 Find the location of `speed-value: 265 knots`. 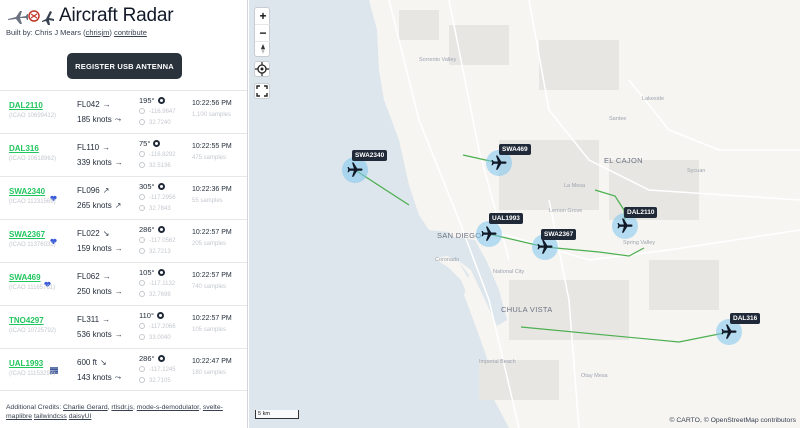

speed-value: 265 knots is located at coordinates (94, 205).